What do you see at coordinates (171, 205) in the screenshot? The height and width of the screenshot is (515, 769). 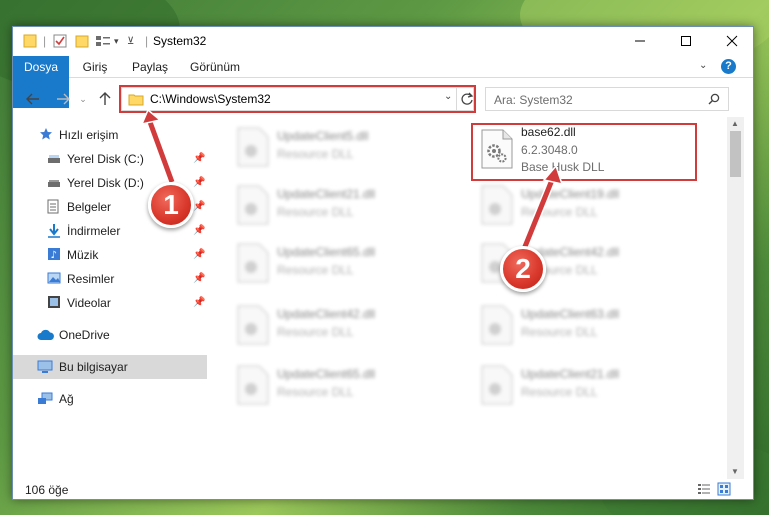 I see `callout-step-1: 1` at bounding box center [171, 205].